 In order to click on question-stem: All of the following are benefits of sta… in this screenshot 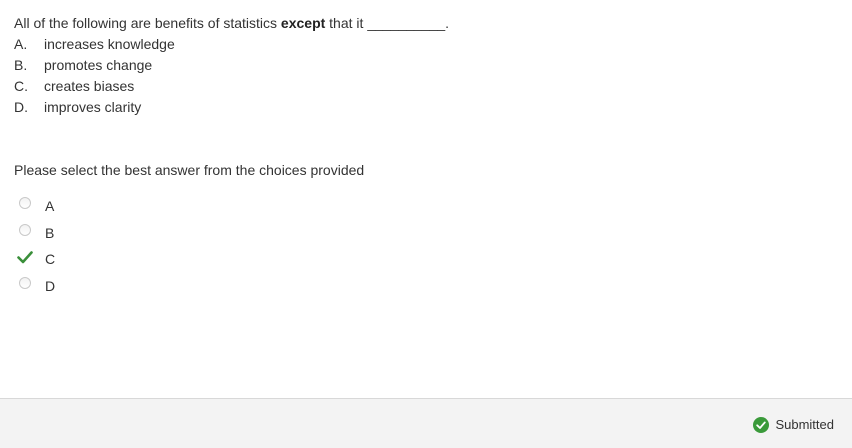, I will do `click(424, 23)`.